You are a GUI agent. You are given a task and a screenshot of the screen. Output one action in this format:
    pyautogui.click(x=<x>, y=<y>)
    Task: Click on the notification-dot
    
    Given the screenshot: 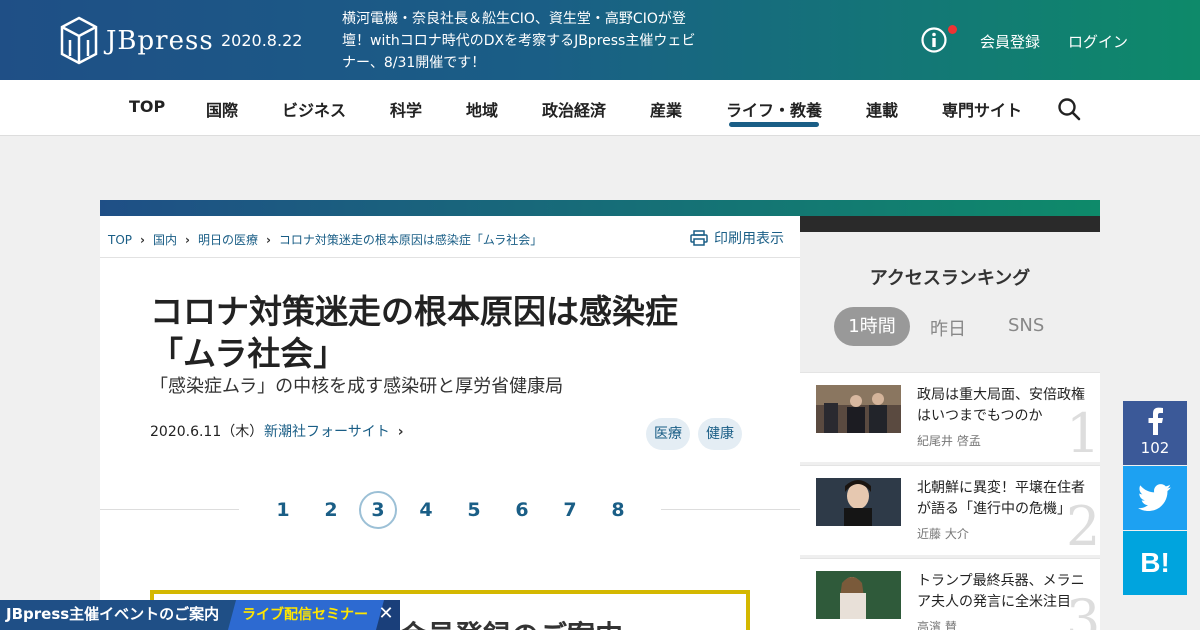 What is the action you would take?
    pyautogui.click(x=952, y=29)
    